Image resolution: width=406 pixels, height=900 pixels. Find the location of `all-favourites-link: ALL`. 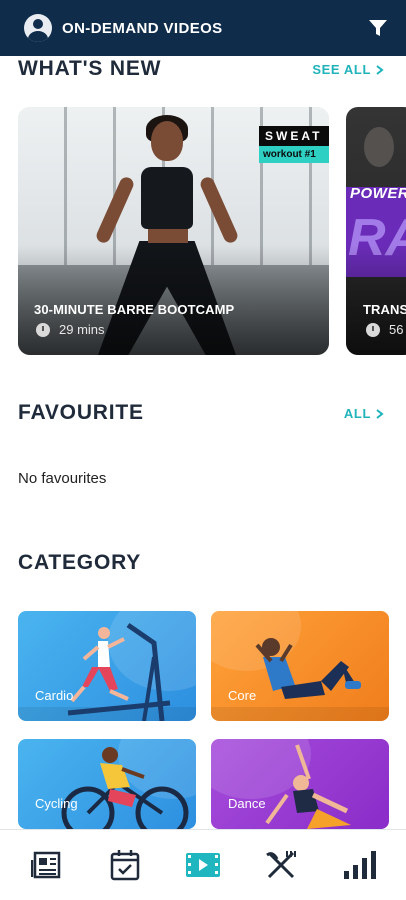

all-favourites-link: ALL is located at coordinates (364, 413).